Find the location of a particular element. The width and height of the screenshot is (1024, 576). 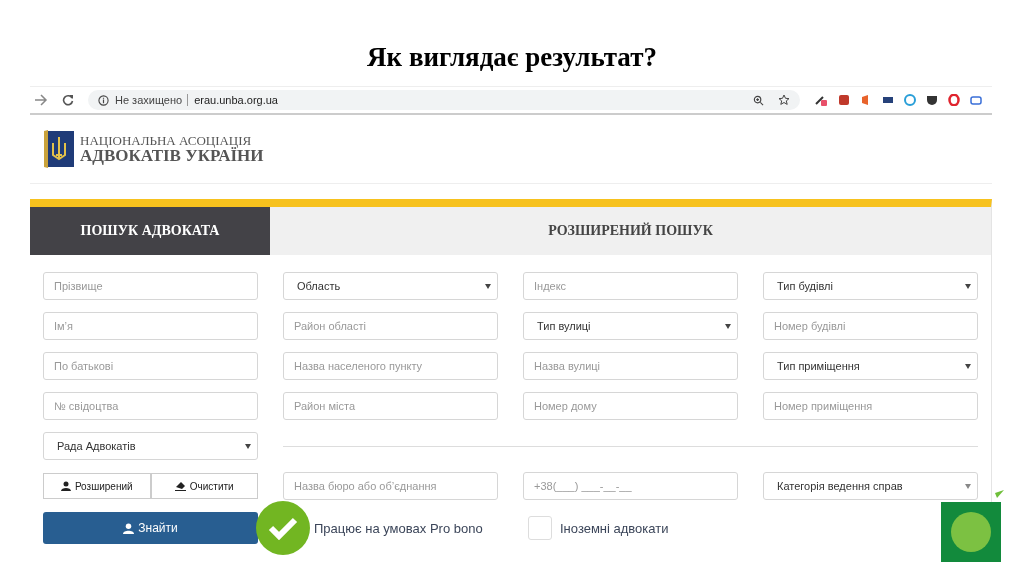

url-text: erau.unba.org.ua is located at coordinates (236, 100).